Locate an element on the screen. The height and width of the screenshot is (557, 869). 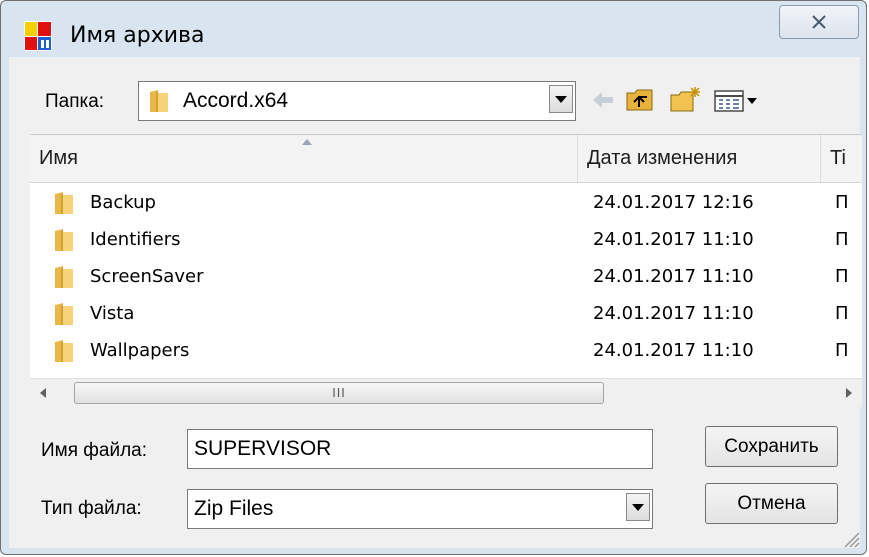
filename-label: Имя файла: is located at coordinates (94, 450).